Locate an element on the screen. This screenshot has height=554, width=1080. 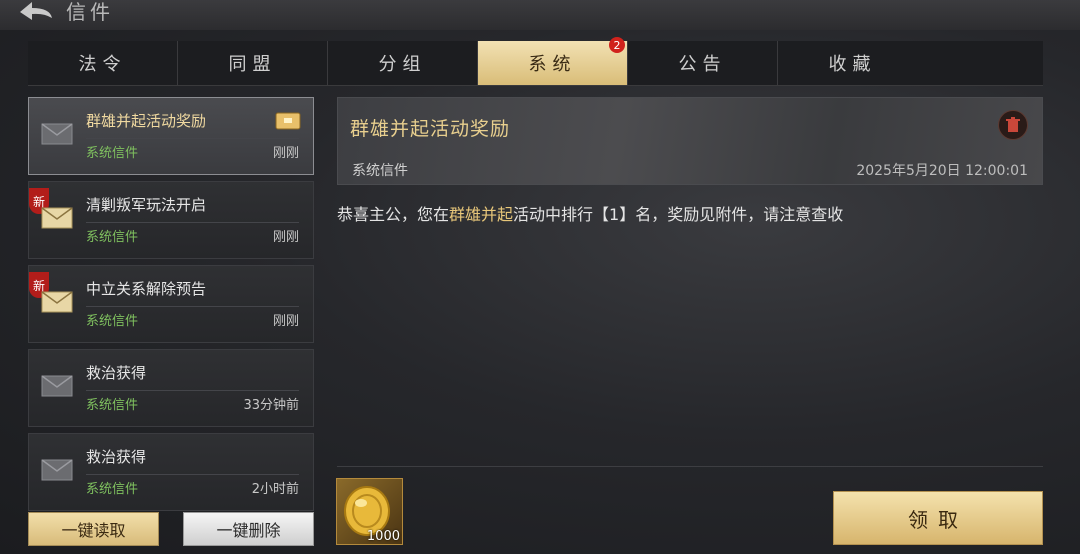
tab-decree: 法令 is located at coordinates (103, 63).